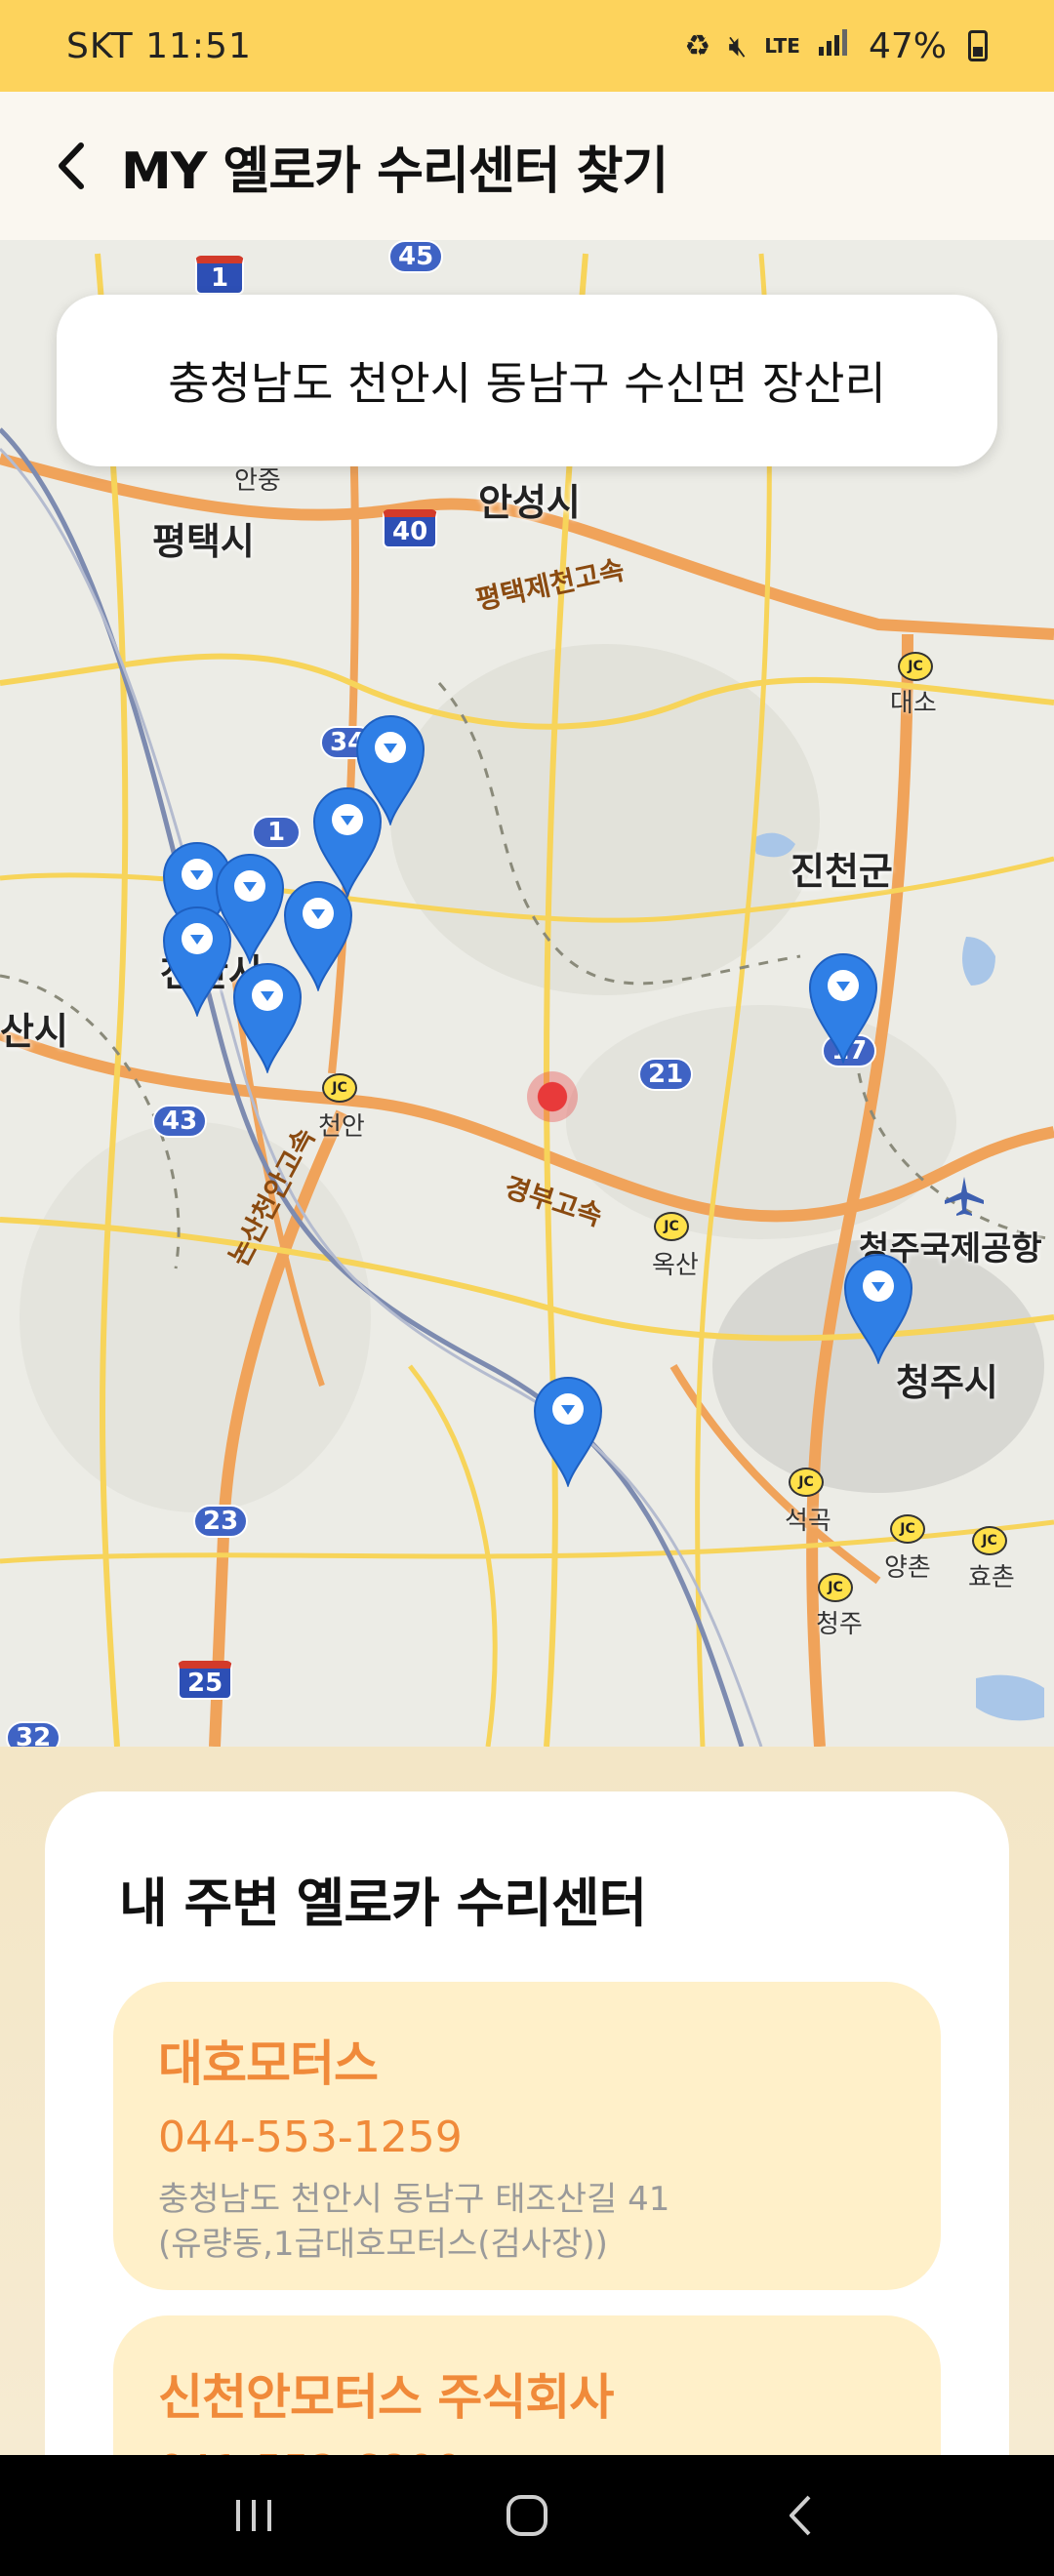 This screenshot has height=2576, width=1054. What do you see at coordinates (34, 1031) in the screenshot?
I see `map-label-asan: 산시` at bounding box center [34, 1031].